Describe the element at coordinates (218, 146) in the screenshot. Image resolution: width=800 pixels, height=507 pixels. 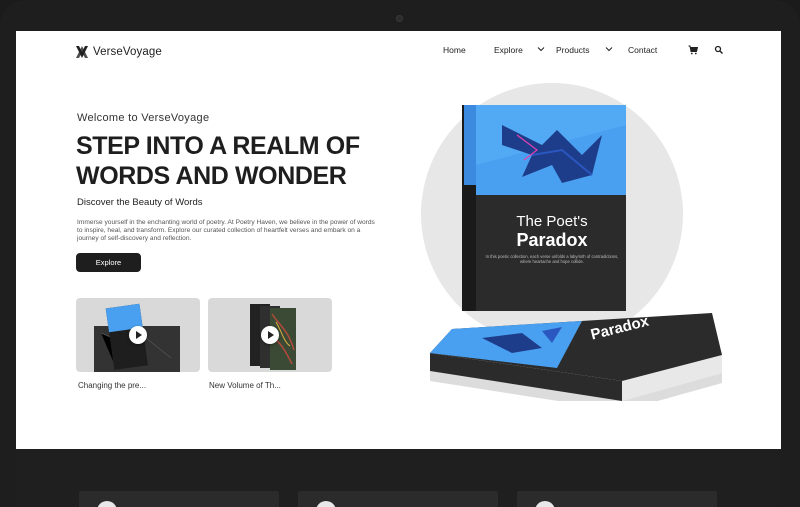
I see `headline-line-1: STEP INTO A REALM OF` at that location.